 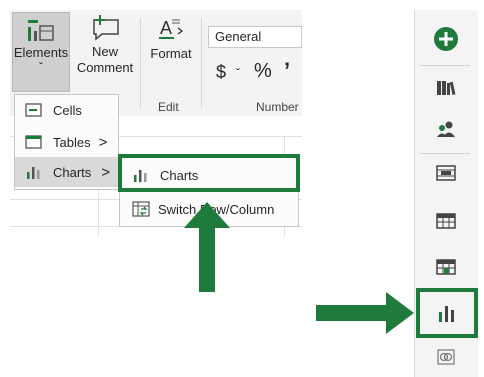 I want to click on menu-item-charts: Charts >, so click(x=66, y=172).